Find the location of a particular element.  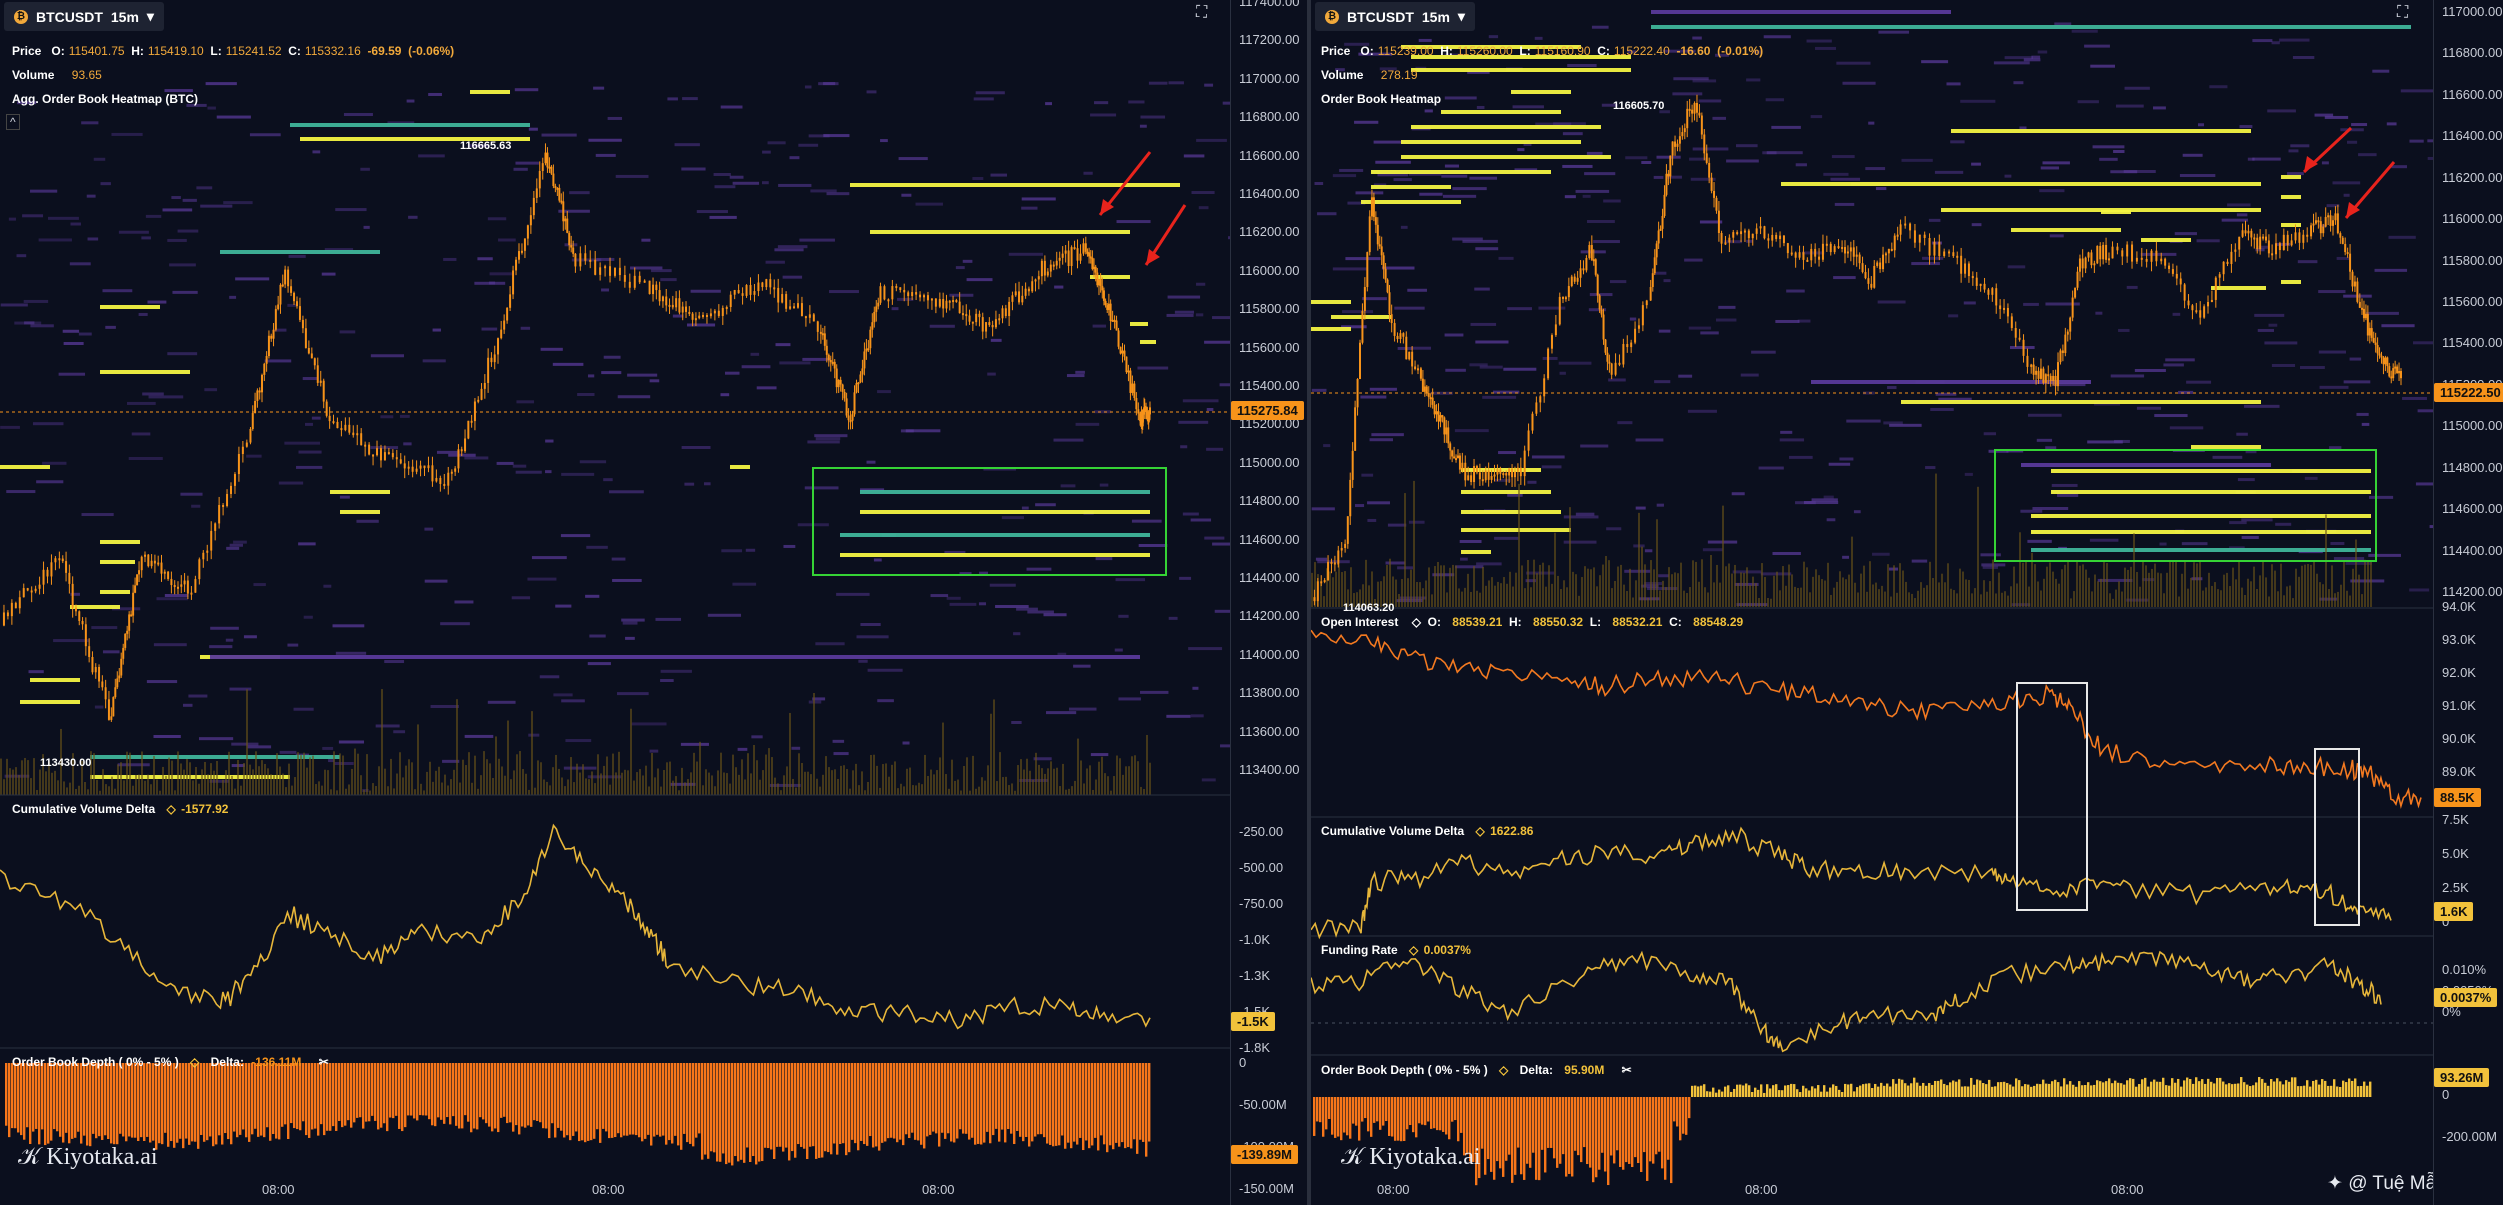

logo-mark-icon: 𝒦 is located at coordinates (29, 1157).